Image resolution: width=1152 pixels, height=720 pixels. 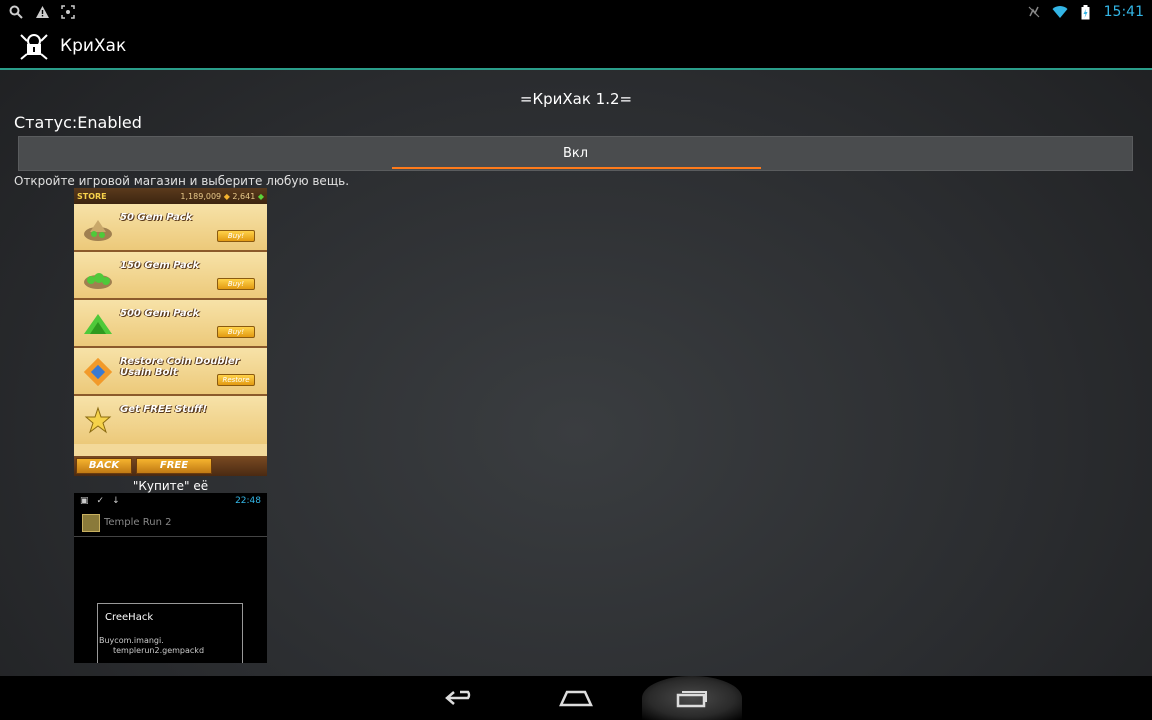 What do you see at coordinates (42, 12) in the screenshot?
I see `warning-icon` at bounding box center [42, 12].